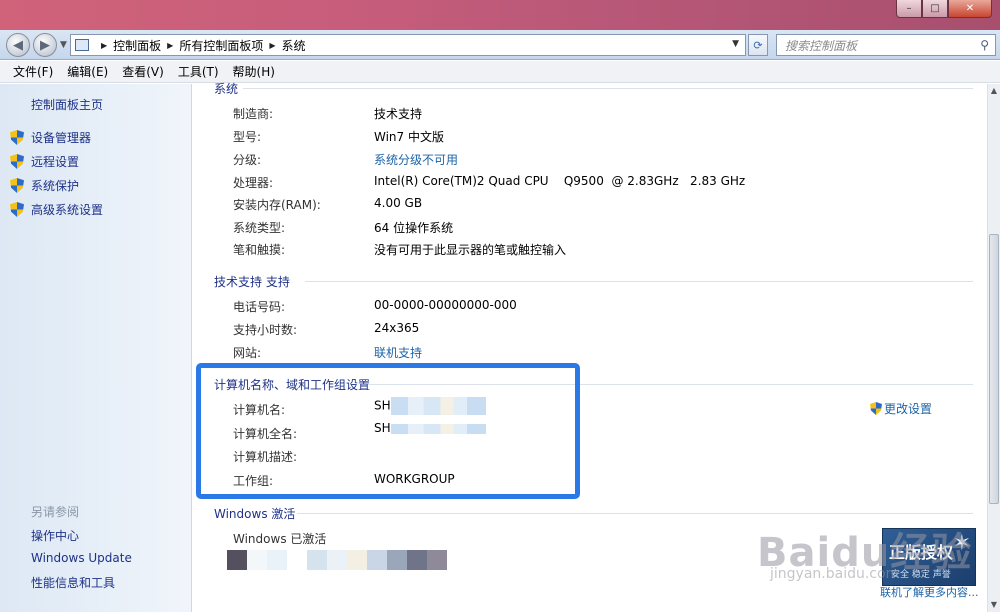 This screenshot has height=612, width=1000. I want to click on back-arrow-icon: ◀, so click(18, 45).